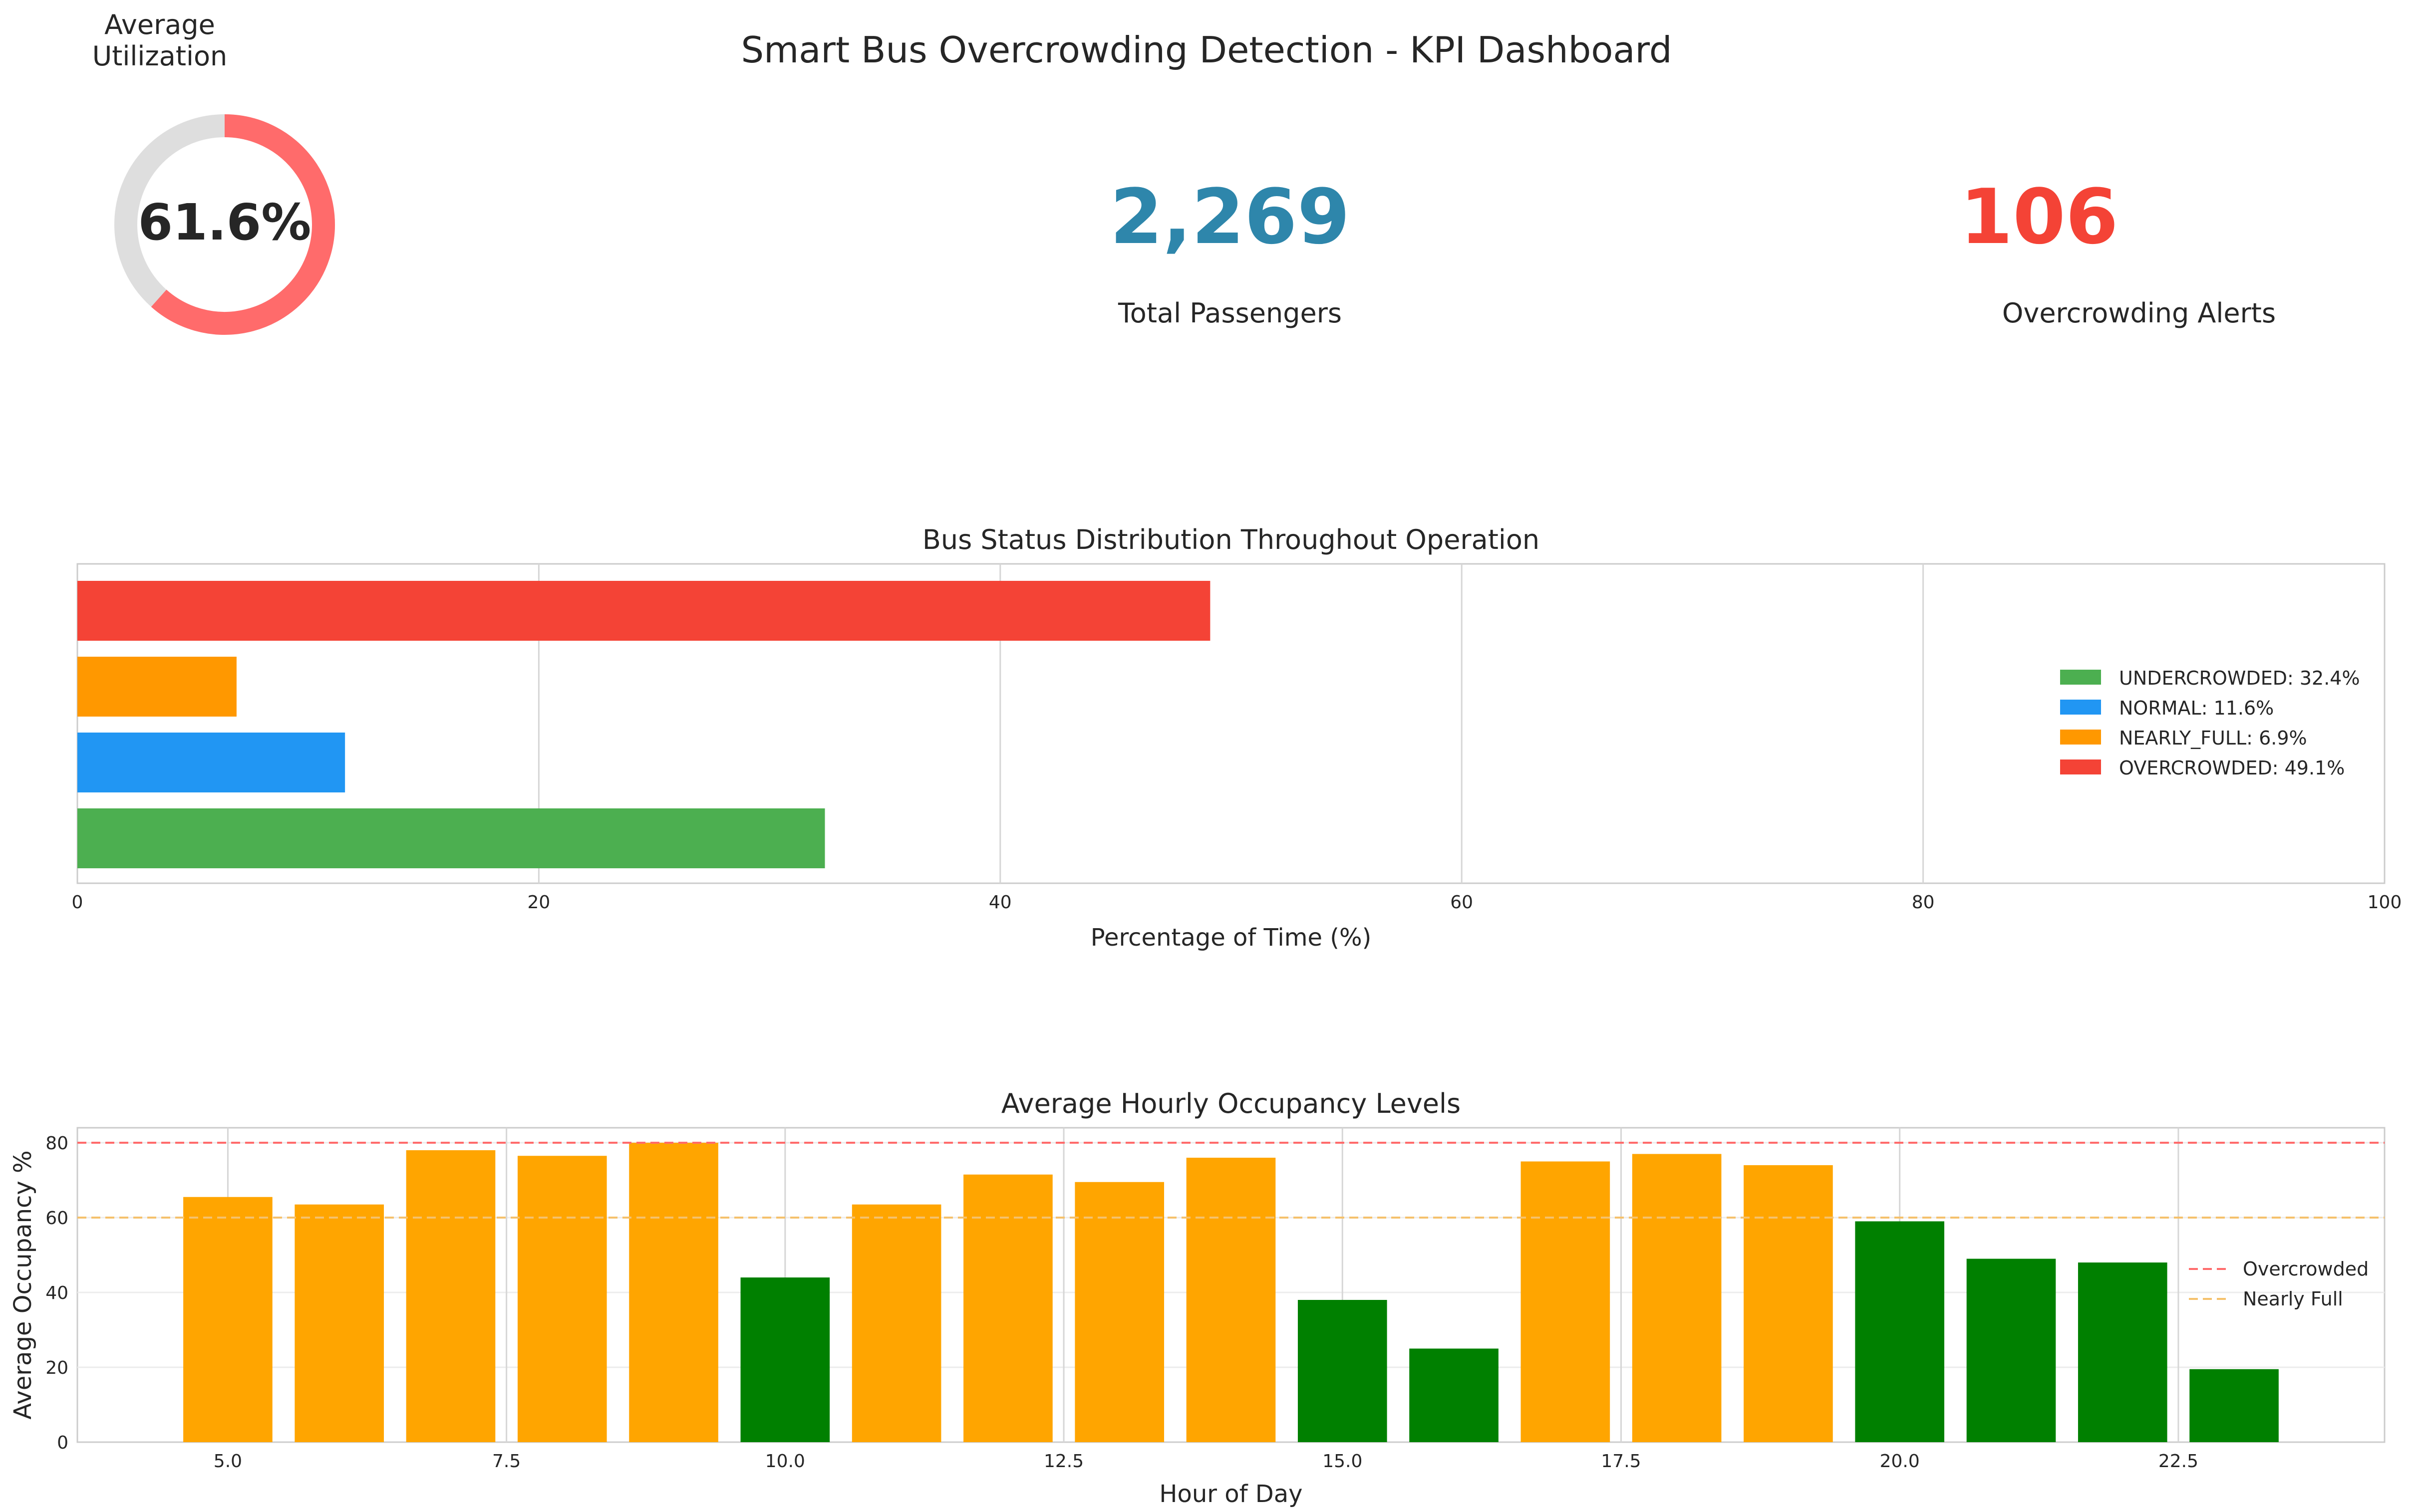 This screenshot has width=2413, height=1512. Describe the element at coordinates (160, 40) in the screenshot. I see `utilization-title: Average Utilization` at that location.